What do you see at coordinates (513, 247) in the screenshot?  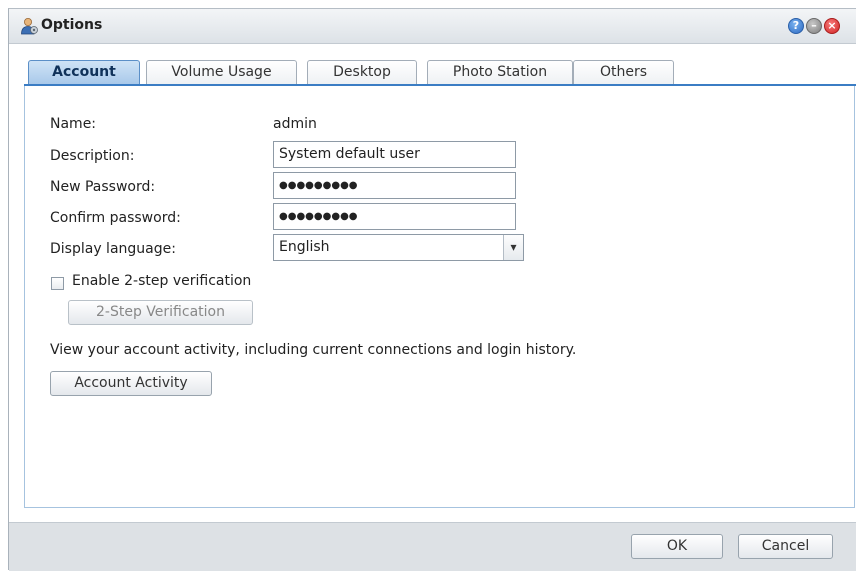 I see `chevron-down-icon: ▾` at bounding box center [513, 247].